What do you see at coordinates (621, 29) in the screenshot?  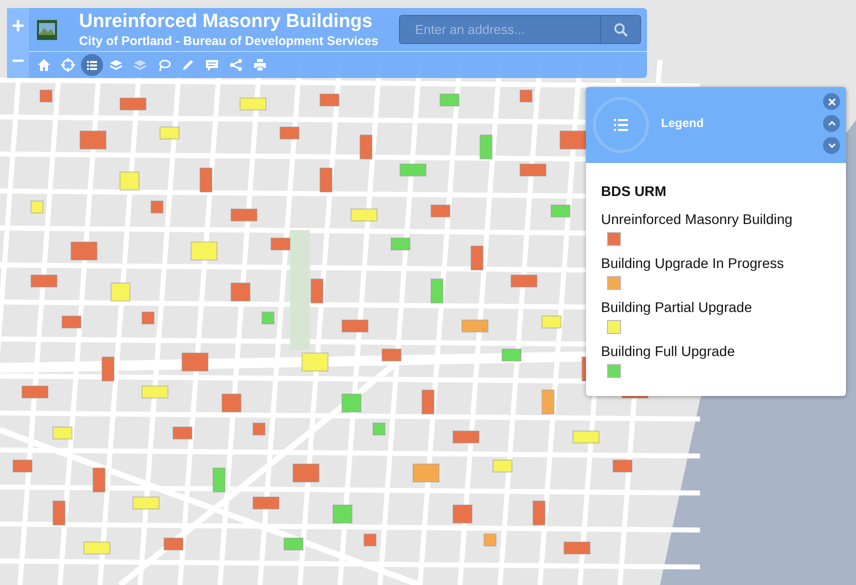 I see `search-button` at bounding box center [621, 29].